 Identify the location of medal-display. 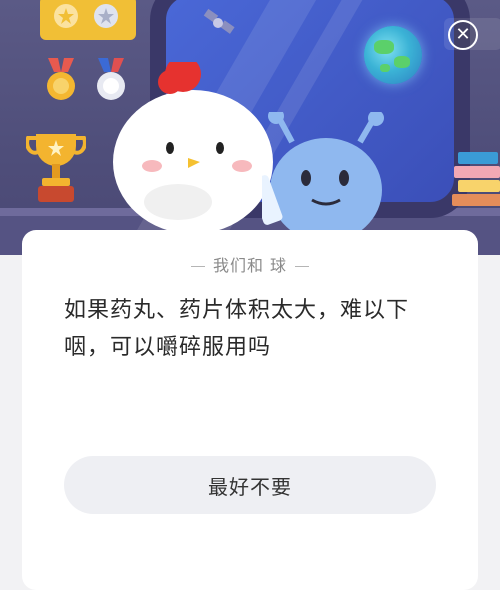
(88, 20).